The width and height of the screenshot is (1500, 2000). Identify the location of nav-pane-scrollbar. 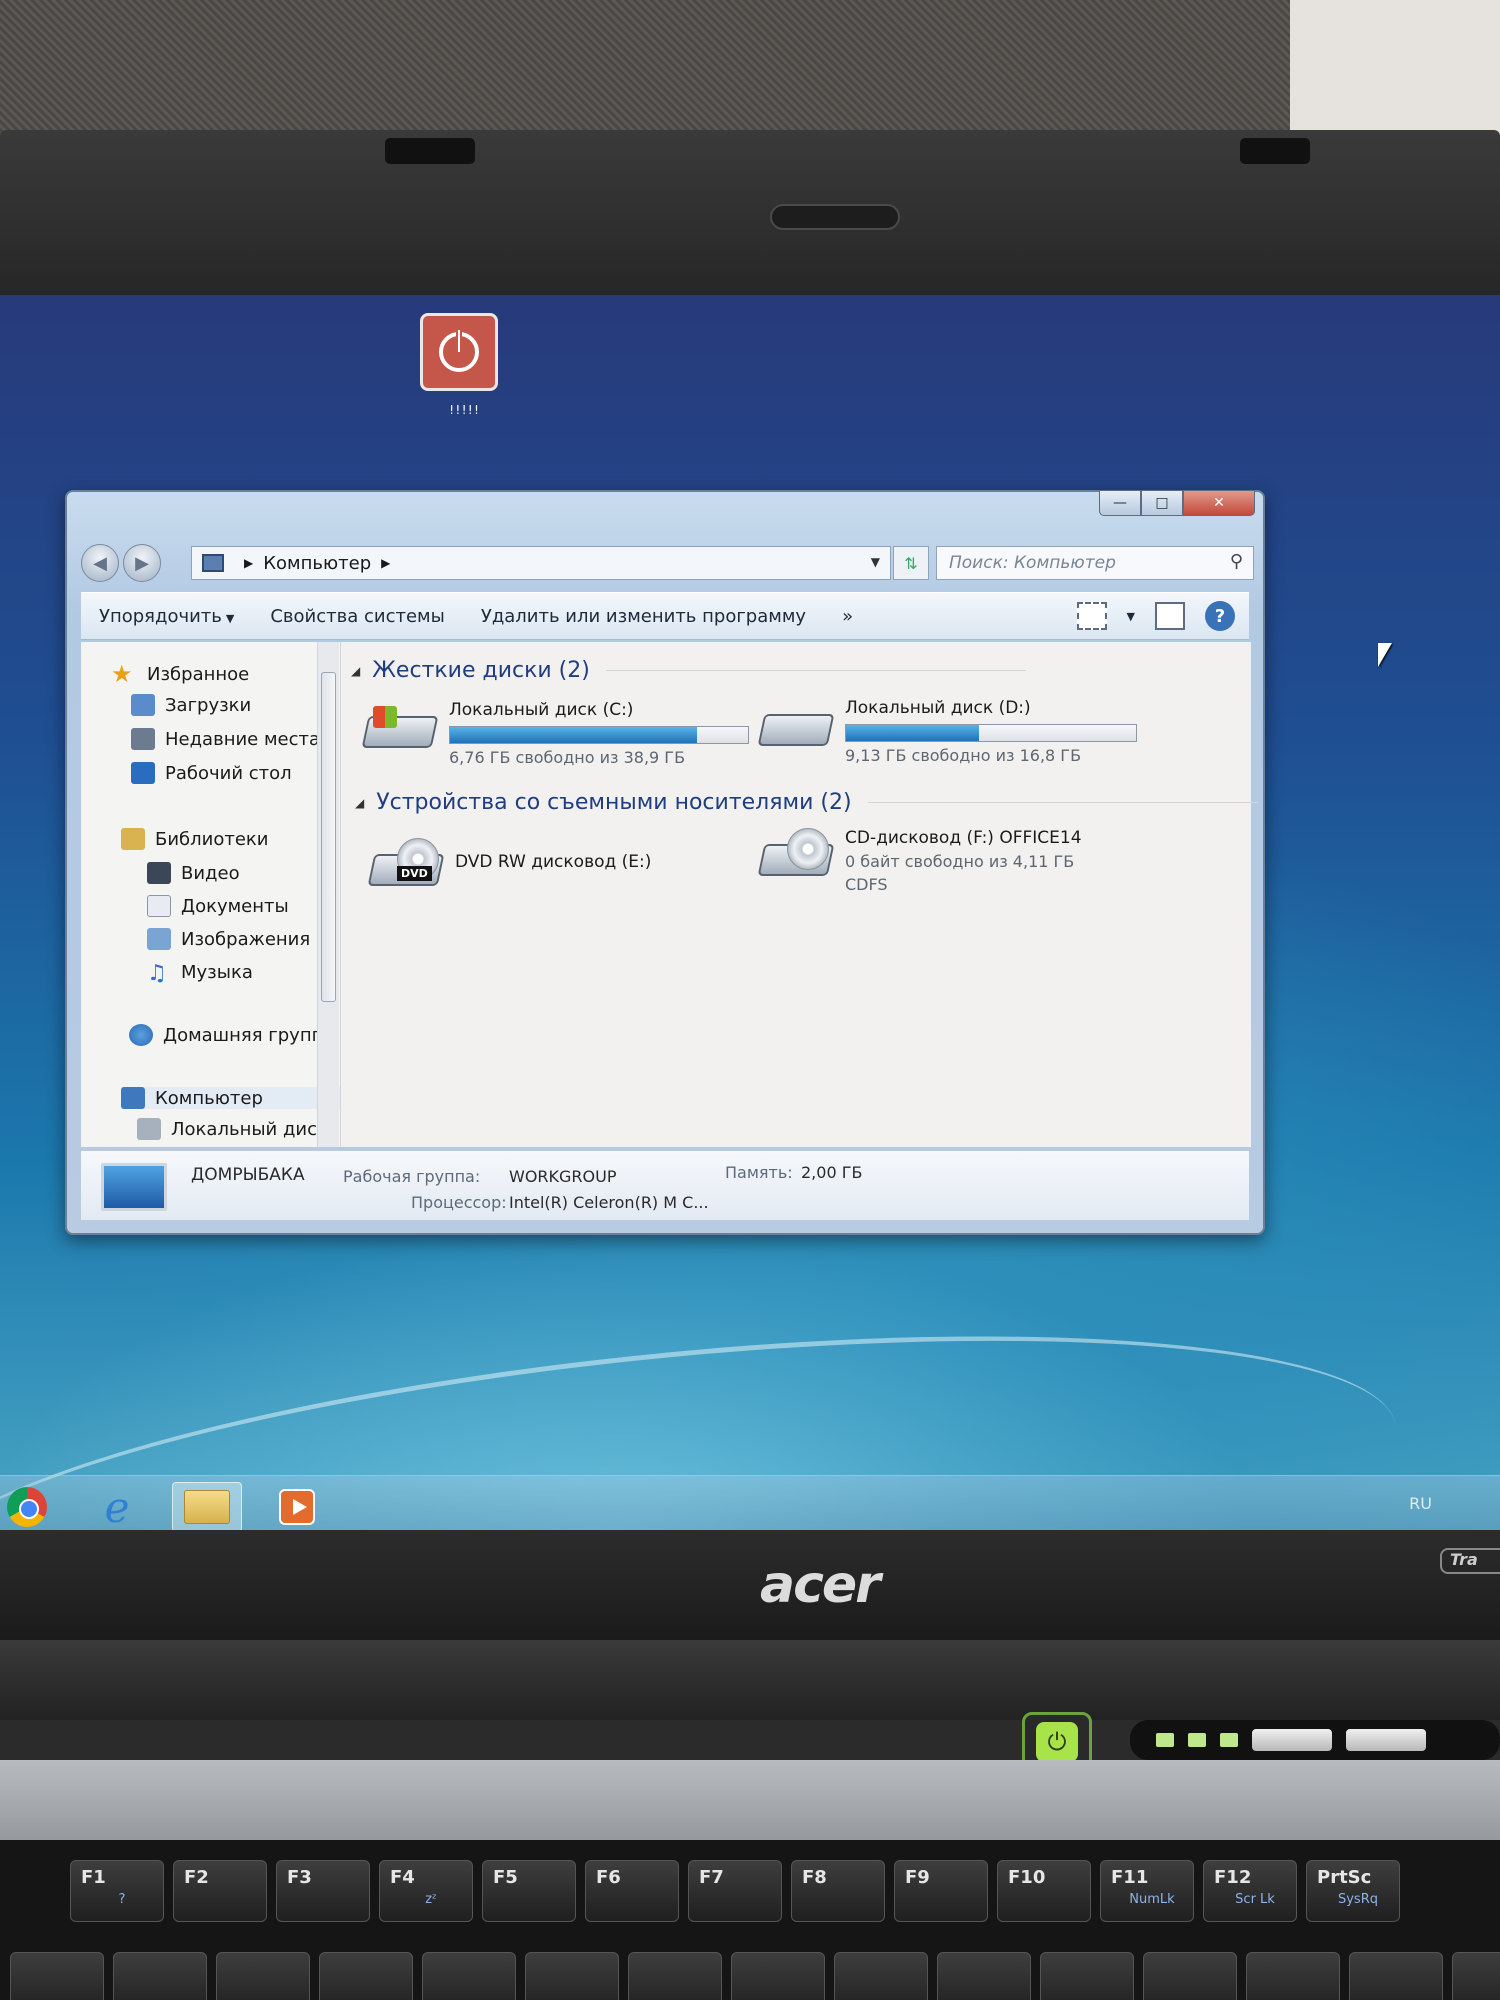
(328, 894).